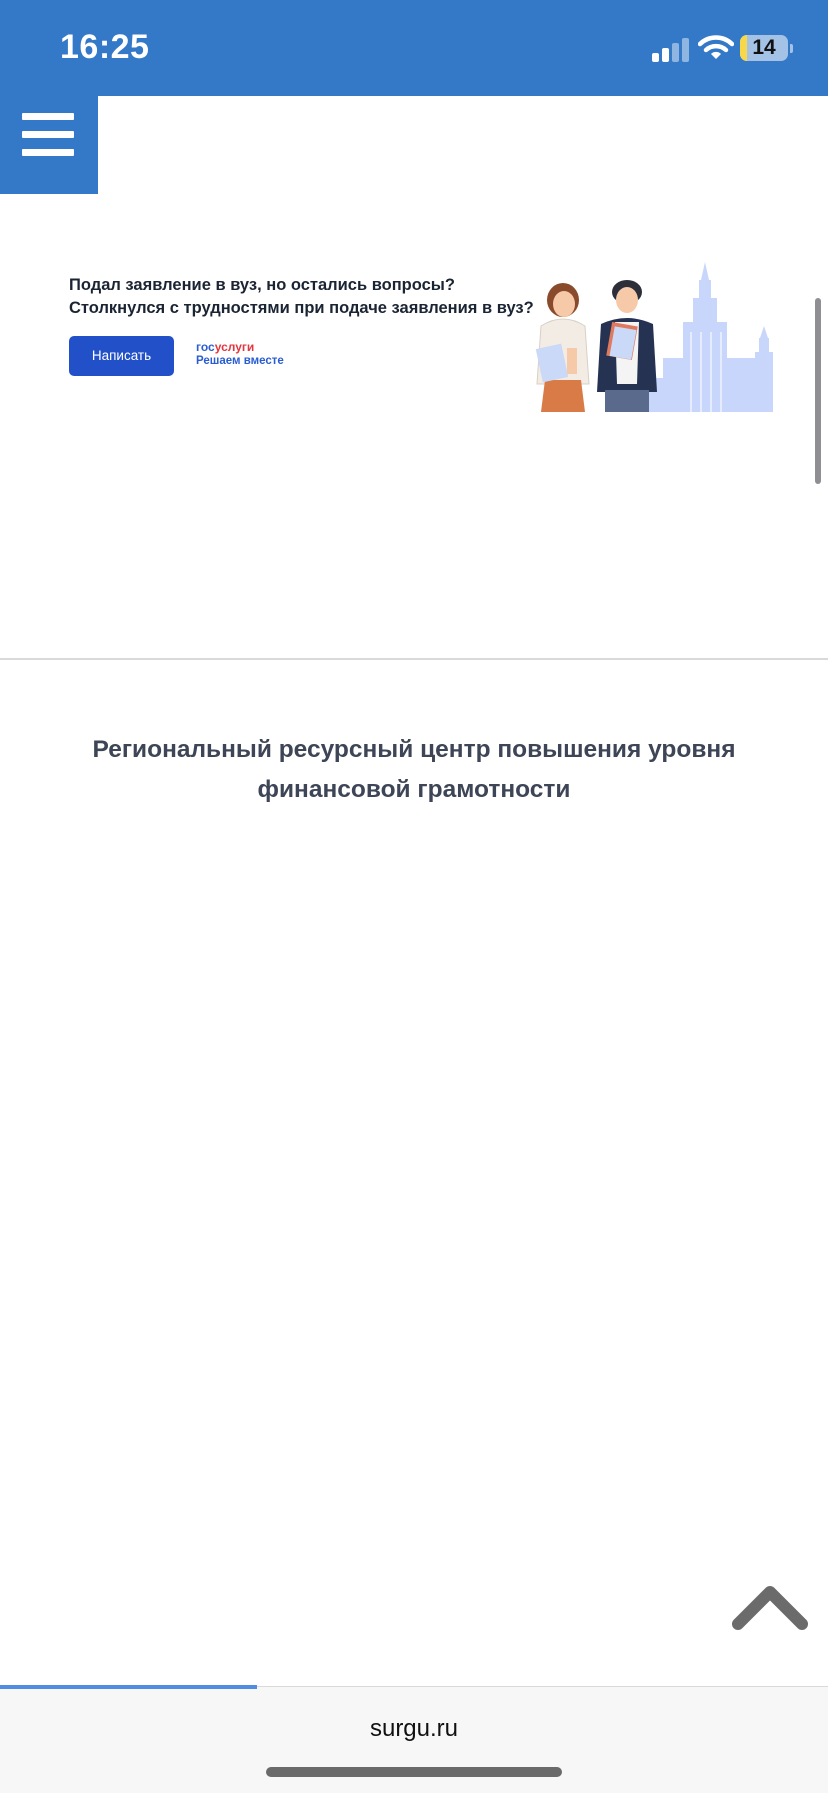  What do you see at coordinates (414, 659) in the screenshot?
I see `section-divider` at bounding box center [414, 659].